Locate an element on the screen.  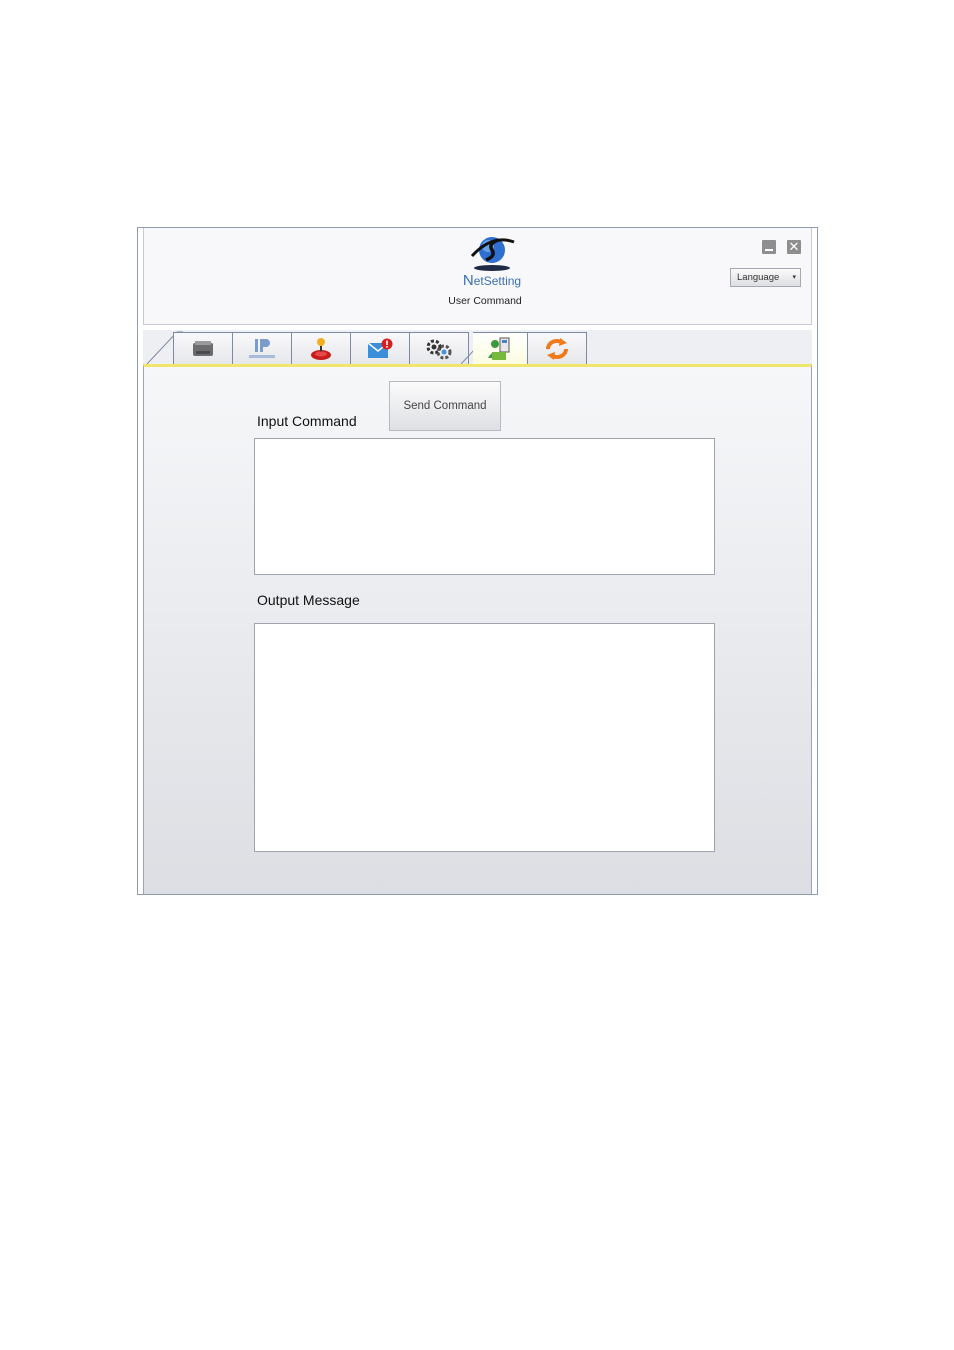
send-command-button: Send Command is located at coordinates (445, 406).